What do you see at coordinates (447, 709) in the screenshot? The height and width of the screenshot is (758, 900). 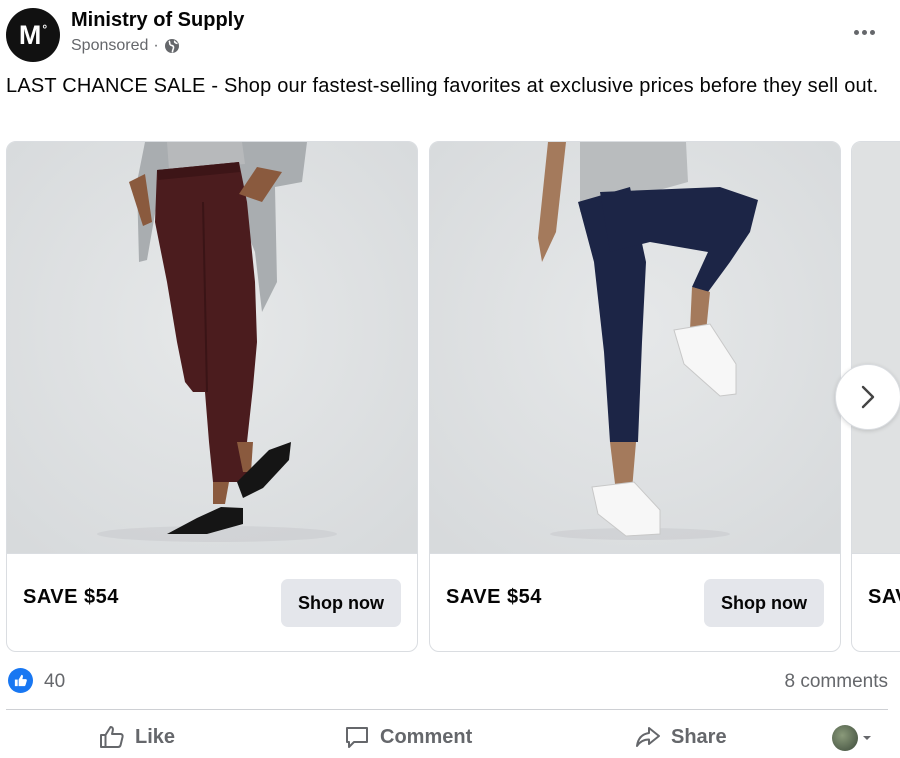 I see `divider` at bounding box center [447, 709].